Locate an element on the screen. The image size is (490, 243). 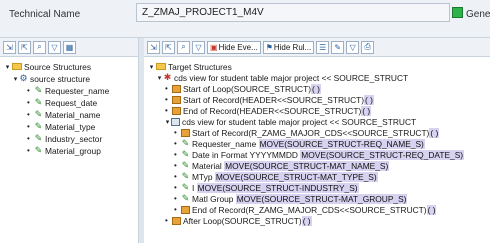
event-code: (HEADER<<SOURCE_STRUCT) is located at coordinates (302, 99).